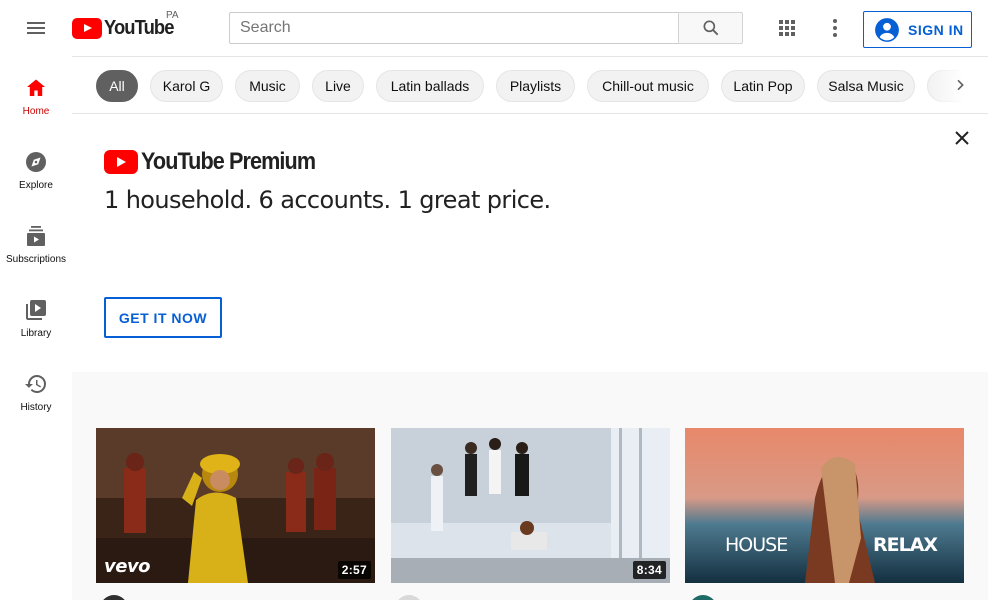 This screenshot has height=600, width=1000. I want to click on thumbnail-text-house: HOUSE, so click(756, 545).